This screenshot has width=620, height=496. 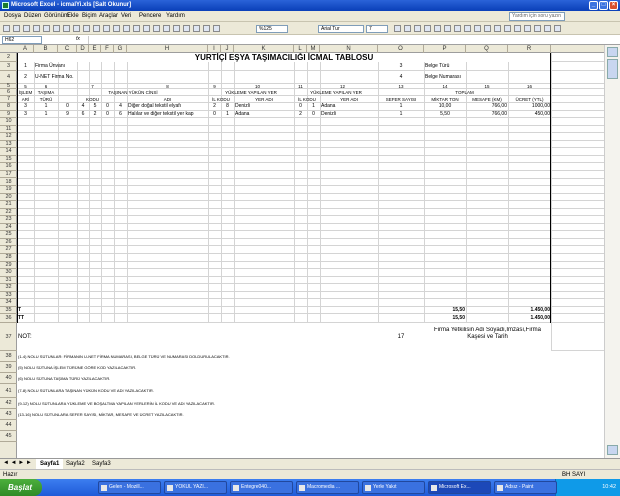 I want to click on copy-icon, so click(x=116, y=28).